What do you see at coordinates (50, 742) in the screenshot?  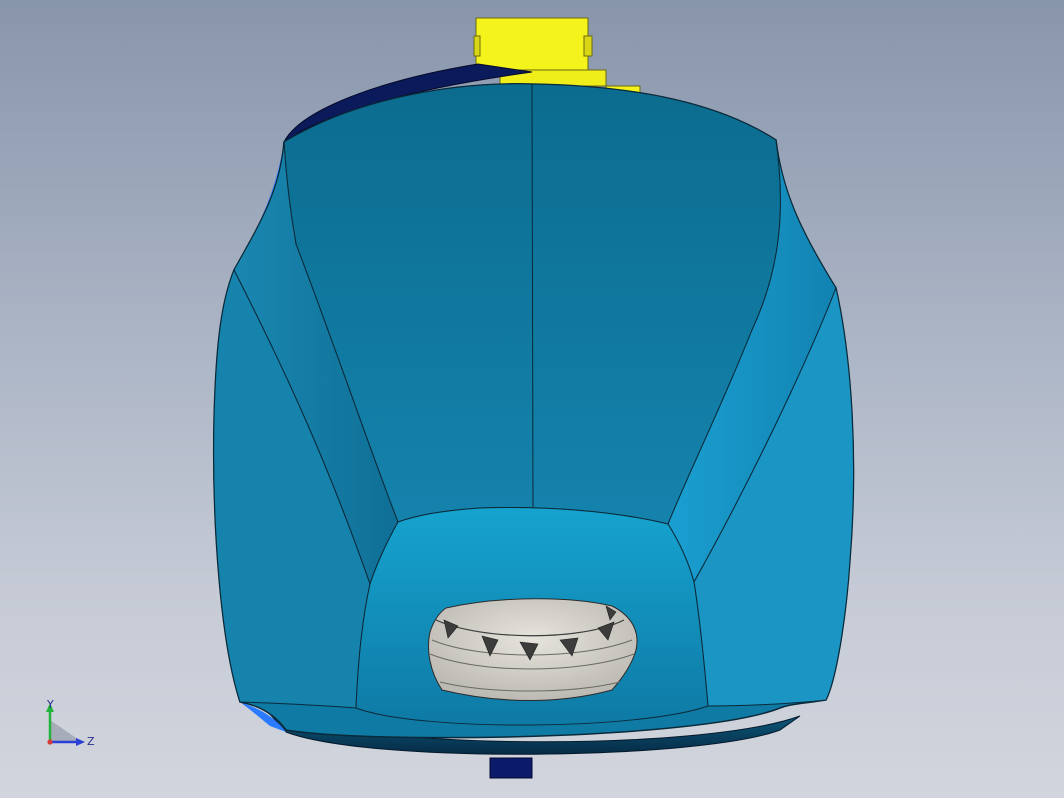 I see `x-axis-dot` at bounding box center [50, 742].